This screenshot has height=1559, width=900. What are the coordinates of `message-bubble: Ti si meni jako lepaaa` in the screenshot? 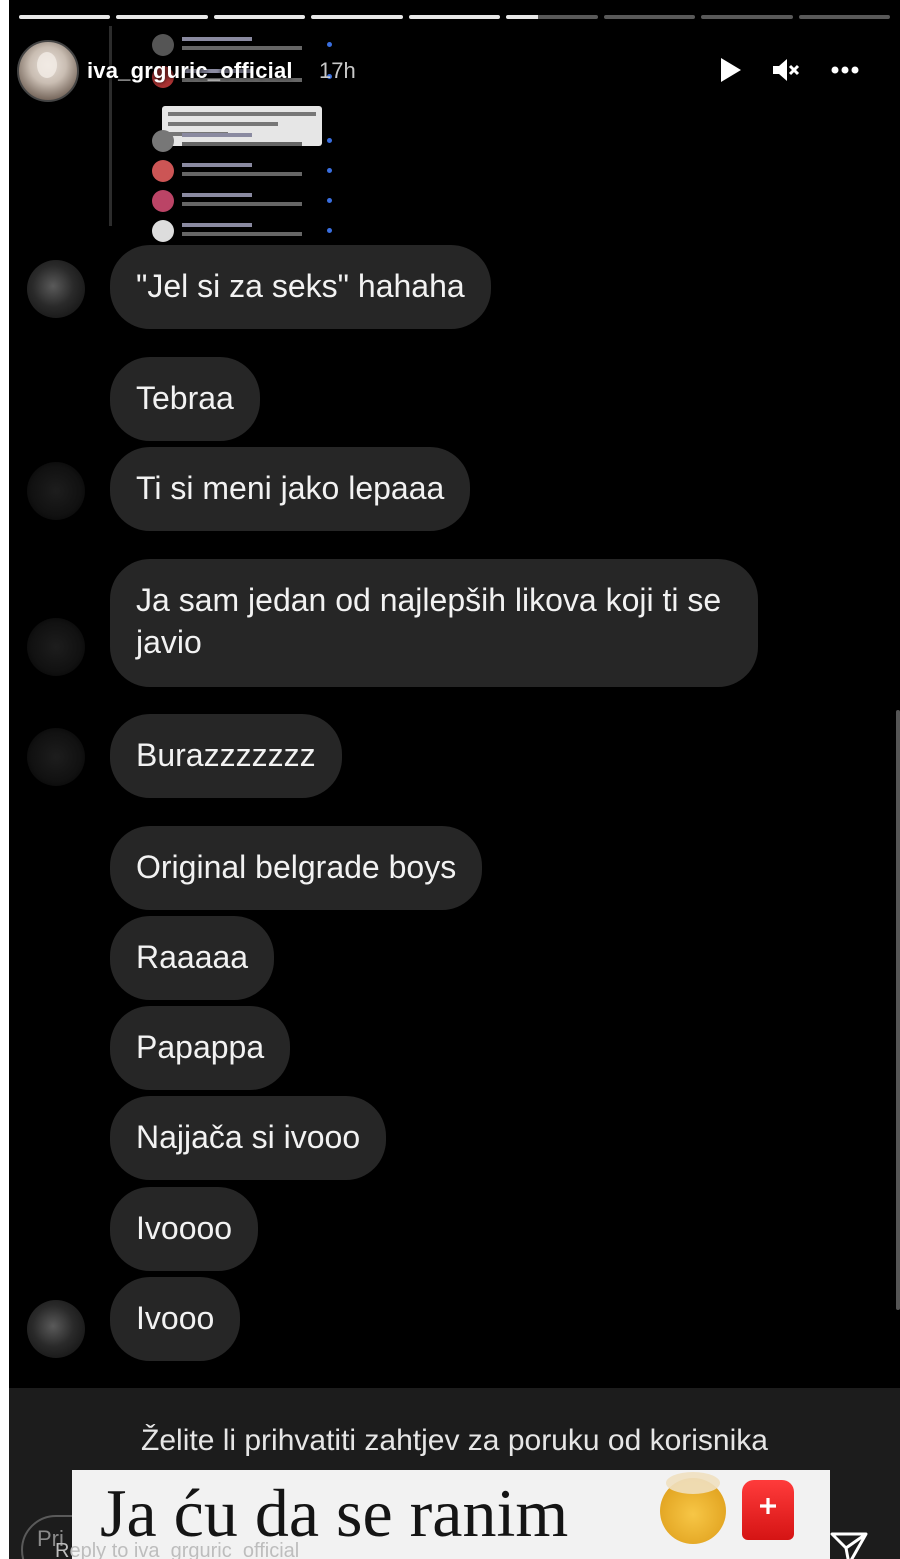 It's located at (290, 489).